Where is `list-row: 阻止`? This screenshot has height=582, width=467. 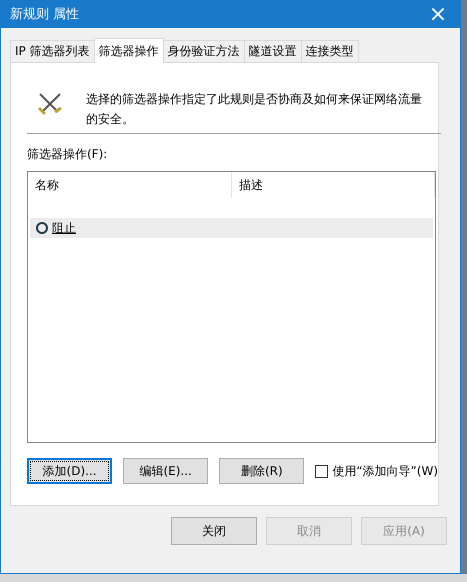 list-row: 阻止 is located at coordinates (231, 228).